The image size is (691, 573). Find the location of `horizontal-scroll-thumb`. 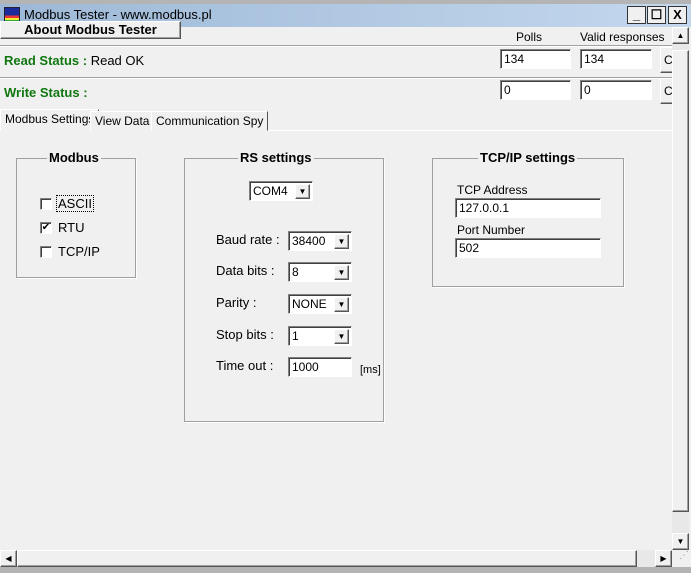

horizontal-scroll-thumb is located at coordinates (327, 558).